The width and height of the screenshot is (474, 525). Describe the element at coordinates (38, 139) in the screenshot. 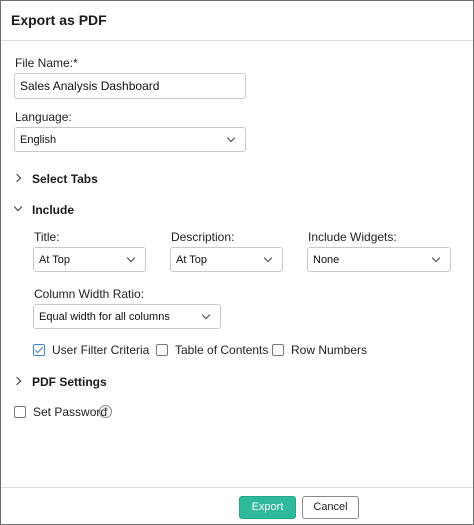

I see `language-selected-value: English` at that location.